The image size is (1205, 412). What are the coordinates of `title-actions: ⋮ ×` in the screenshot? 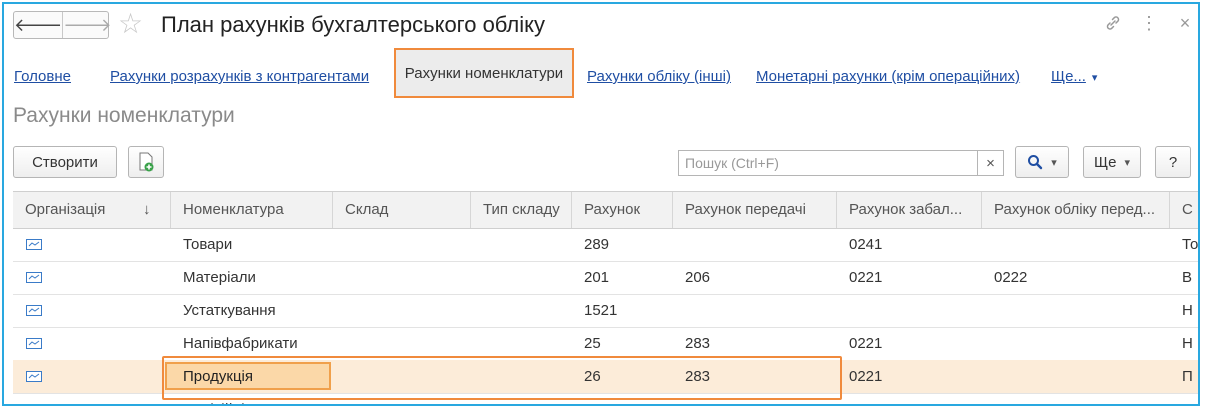 It's located at (1149, 23).